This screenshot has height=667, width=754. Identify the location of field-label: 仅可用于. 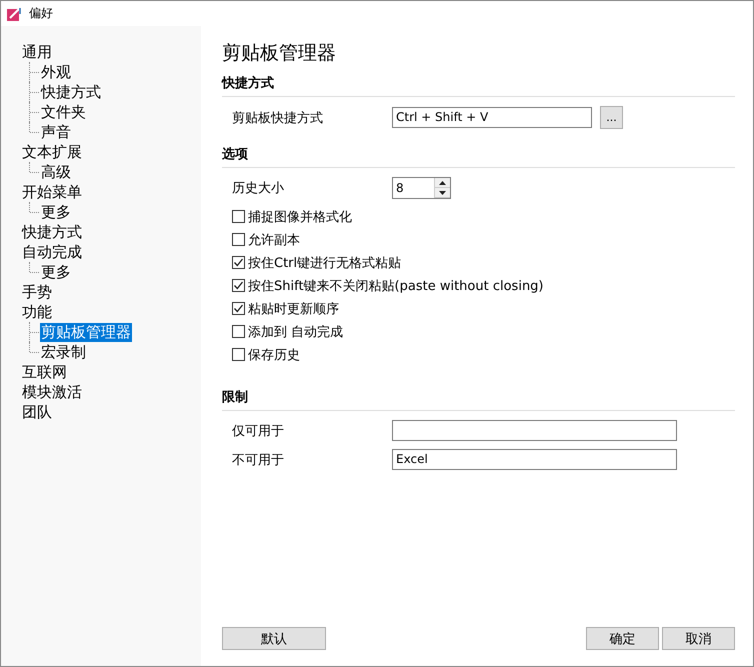
(258, 431).